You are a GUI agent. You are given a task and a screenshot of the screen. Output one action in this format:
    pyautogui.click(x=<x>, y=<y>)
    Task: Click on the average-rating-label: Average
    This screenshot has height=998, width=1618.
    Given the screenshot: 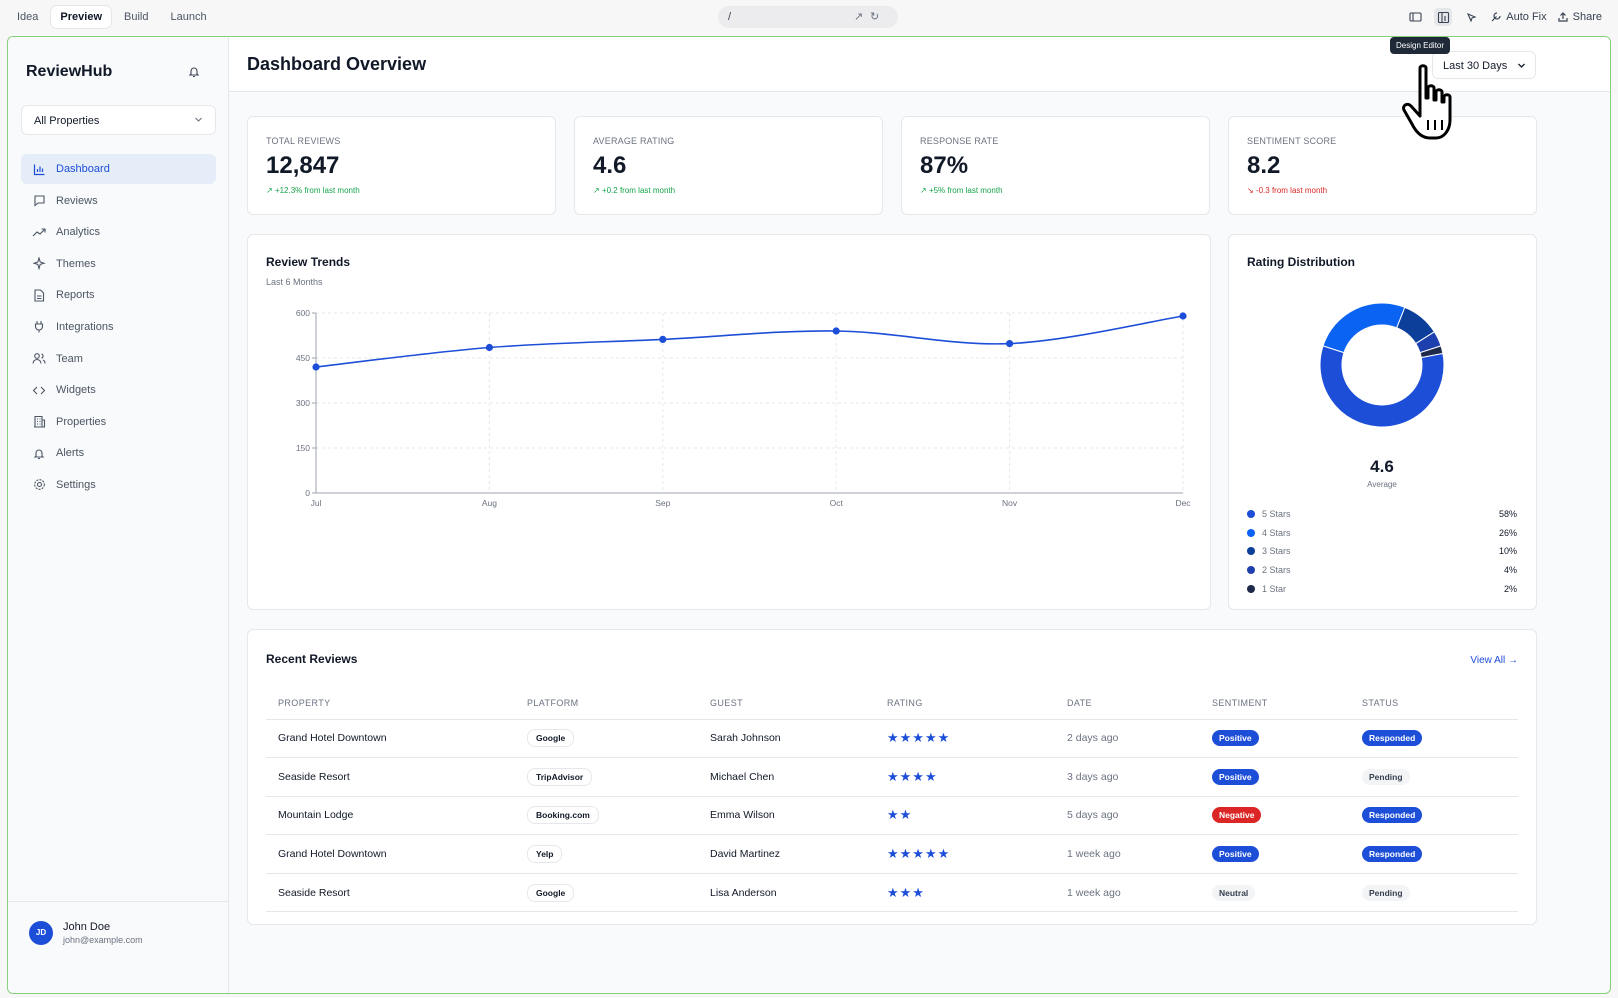 What is the action you would take?
    pyautogui.click(x=1382, y=484)
    